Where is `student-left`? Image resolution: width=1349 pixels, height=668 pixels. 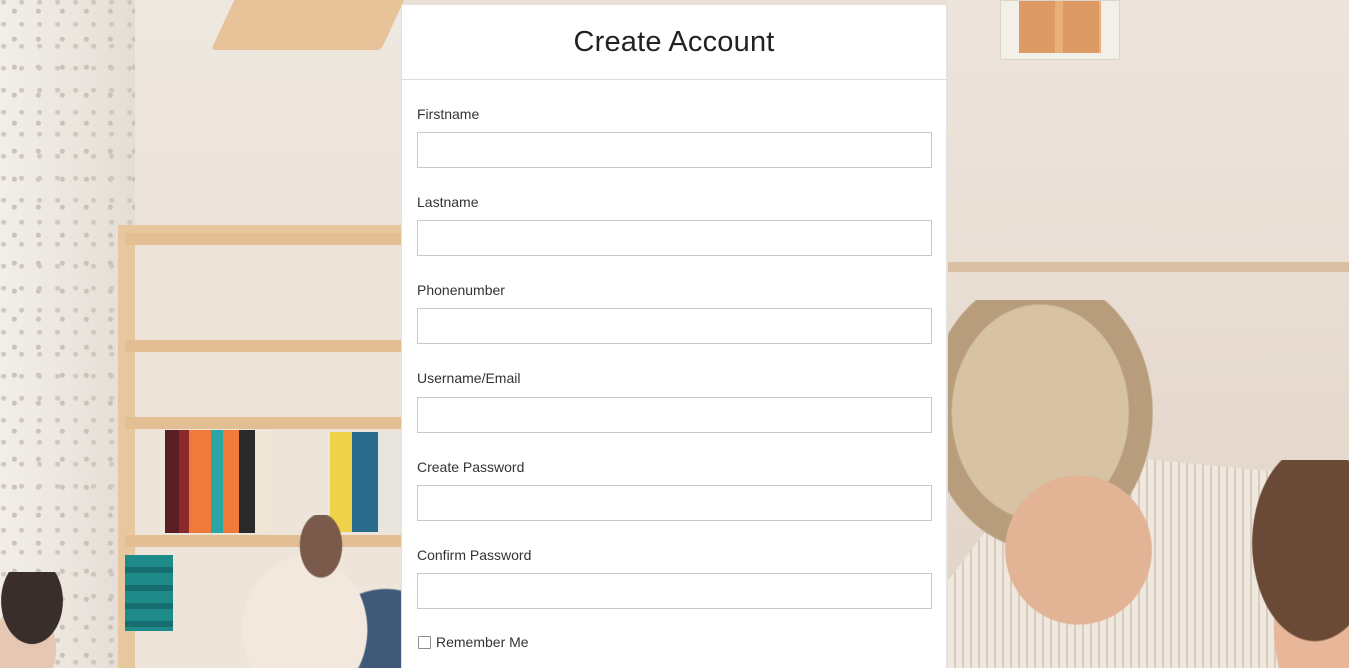 student-left is located at coordinates (40, 620).